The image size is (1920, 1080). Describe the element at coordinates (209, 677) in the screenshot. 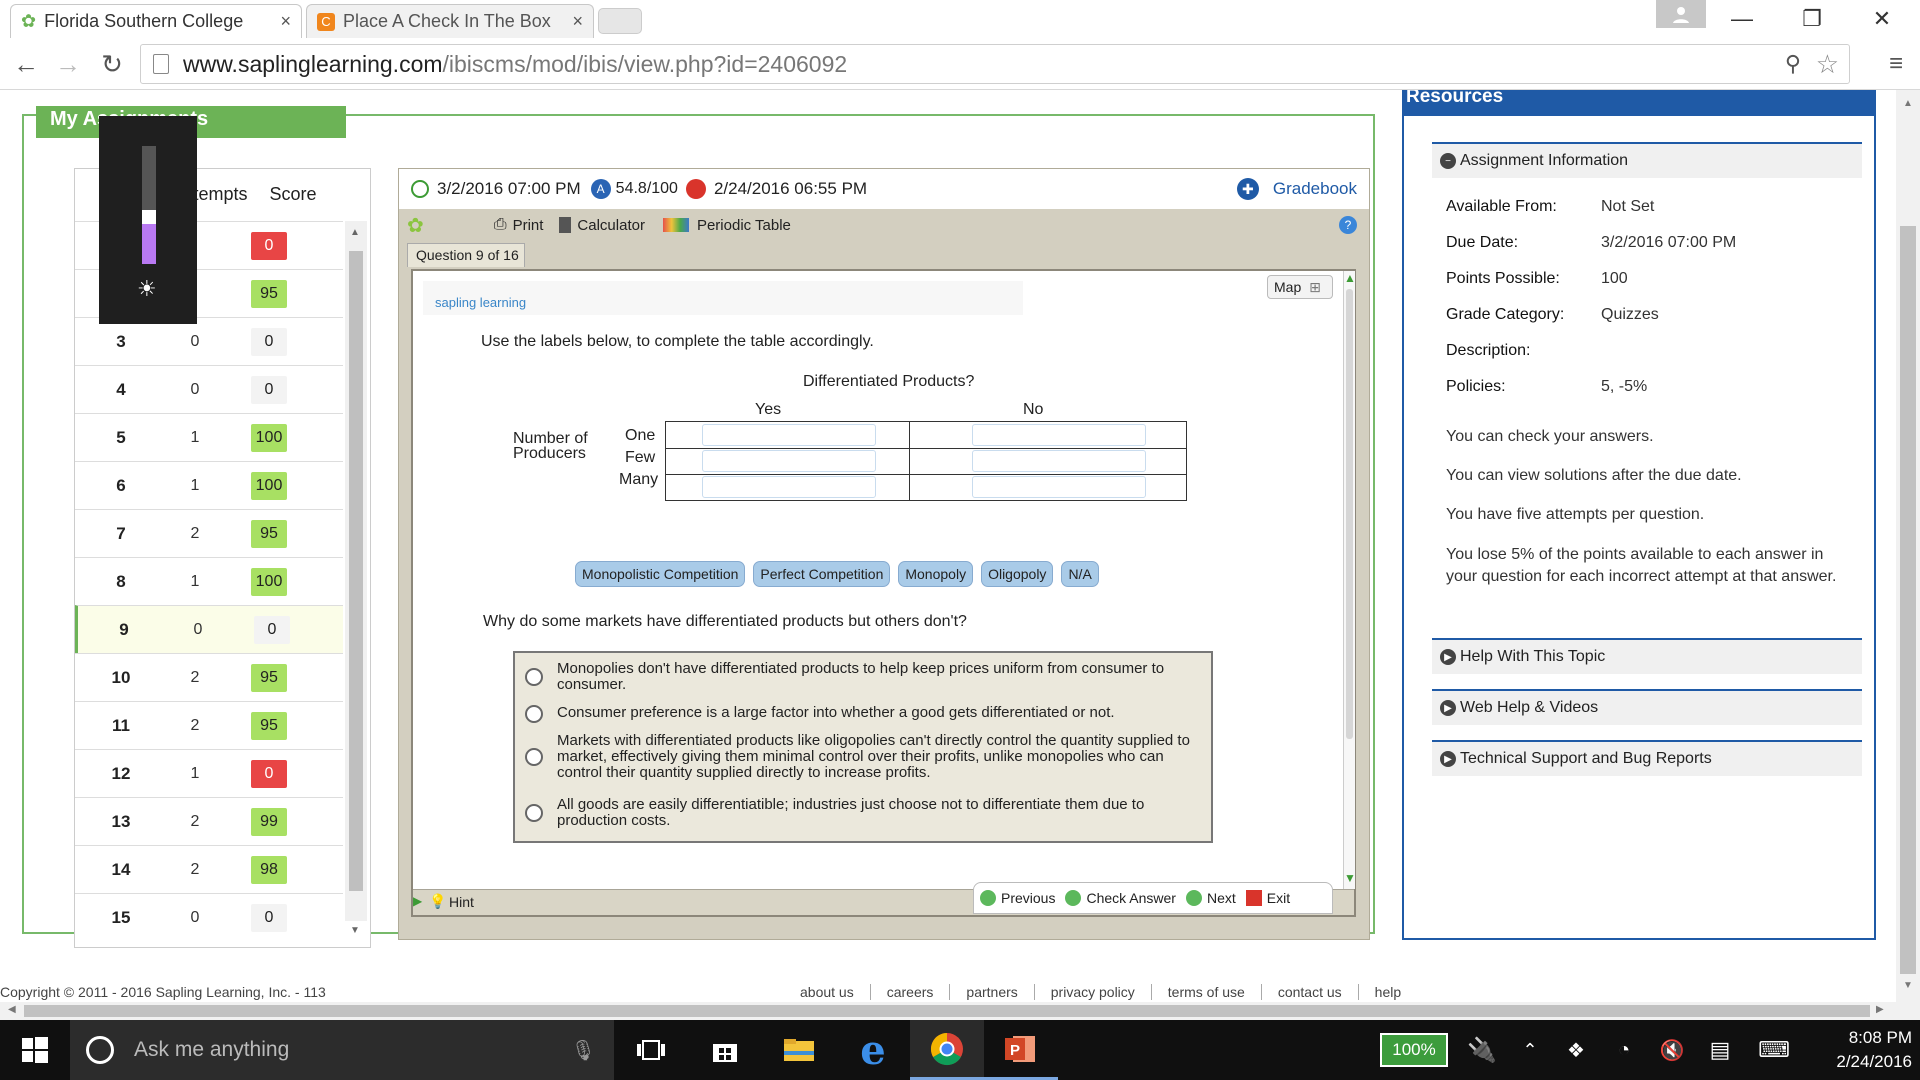

I see `question-row: 10 2 95` at that location.